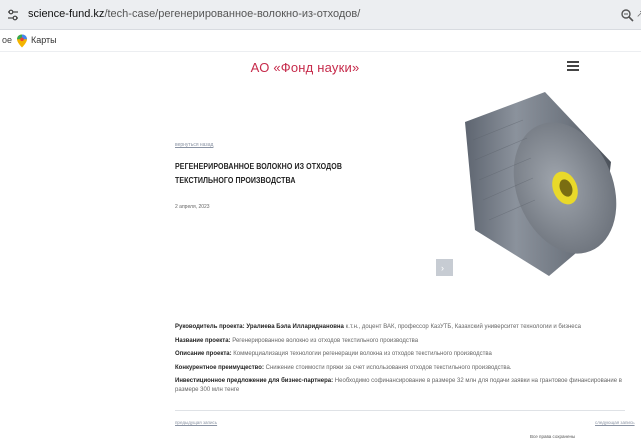 The width and height of the screenshot is (641, 447). I want to click on chevron-right-icon: ›, so click(442, 268).